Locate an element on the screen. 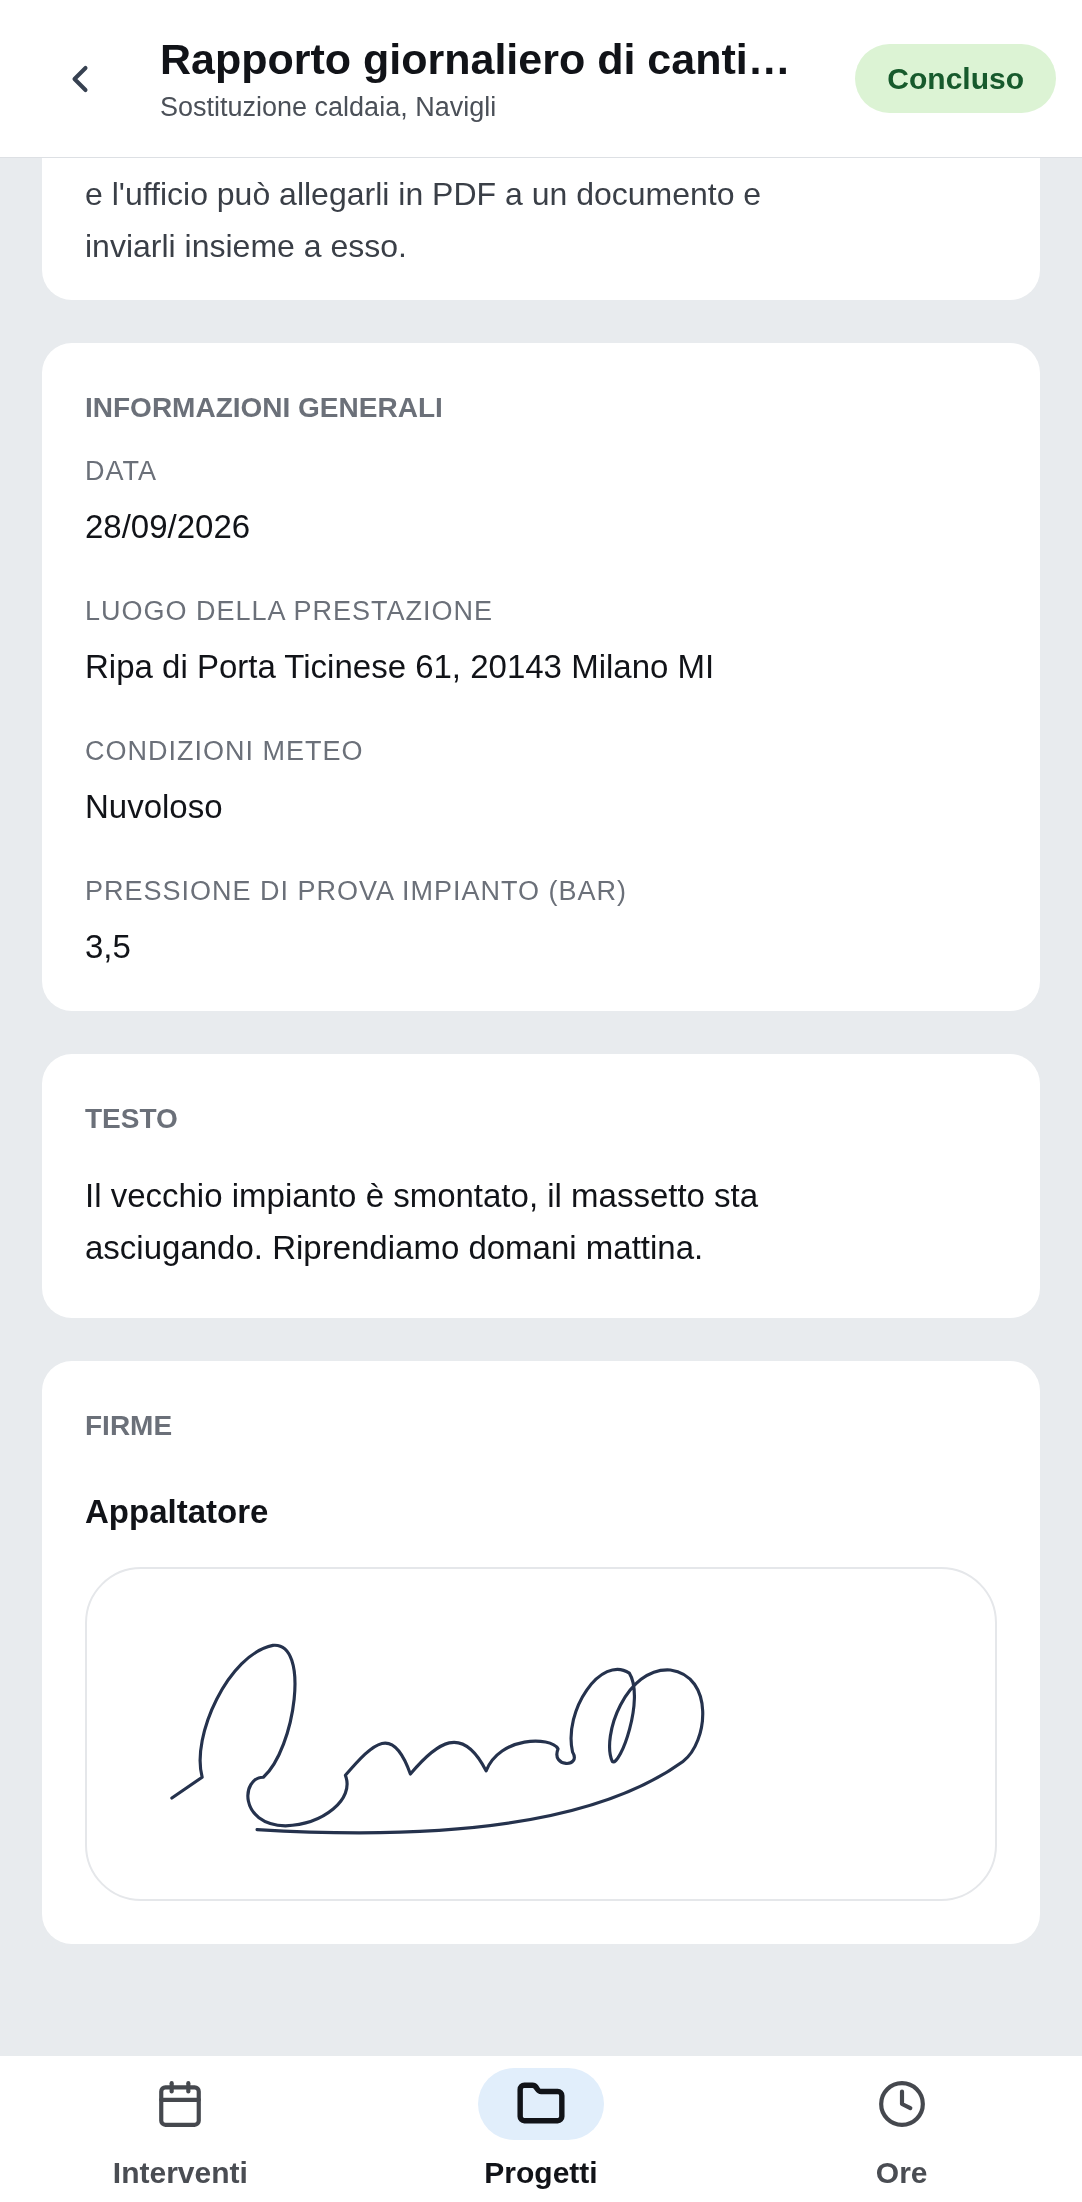 The width and height of the screenshot is (1082, 2202). nav-tab: Interventi is located at coordinates (180, 2129).